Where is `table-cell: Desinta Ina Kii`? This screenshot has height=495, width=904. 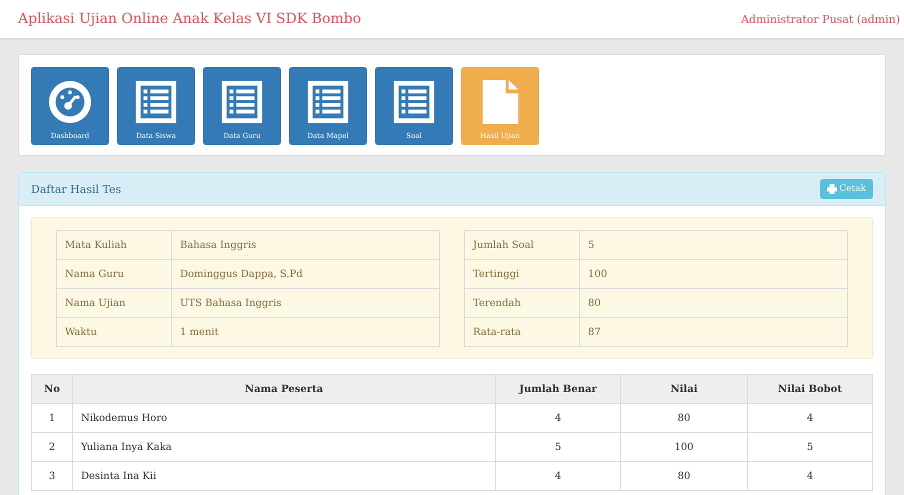
table-cell: Desinta Ina Kii is located at coordinates (284, 476).